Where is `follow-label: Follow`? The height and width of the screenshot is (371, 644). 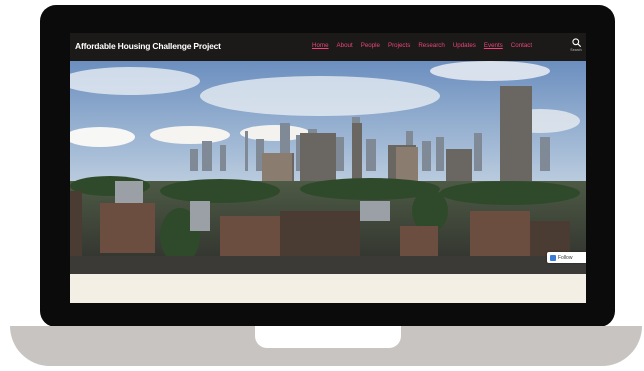
follow-label: Follow is located at coordinates (565, 257).